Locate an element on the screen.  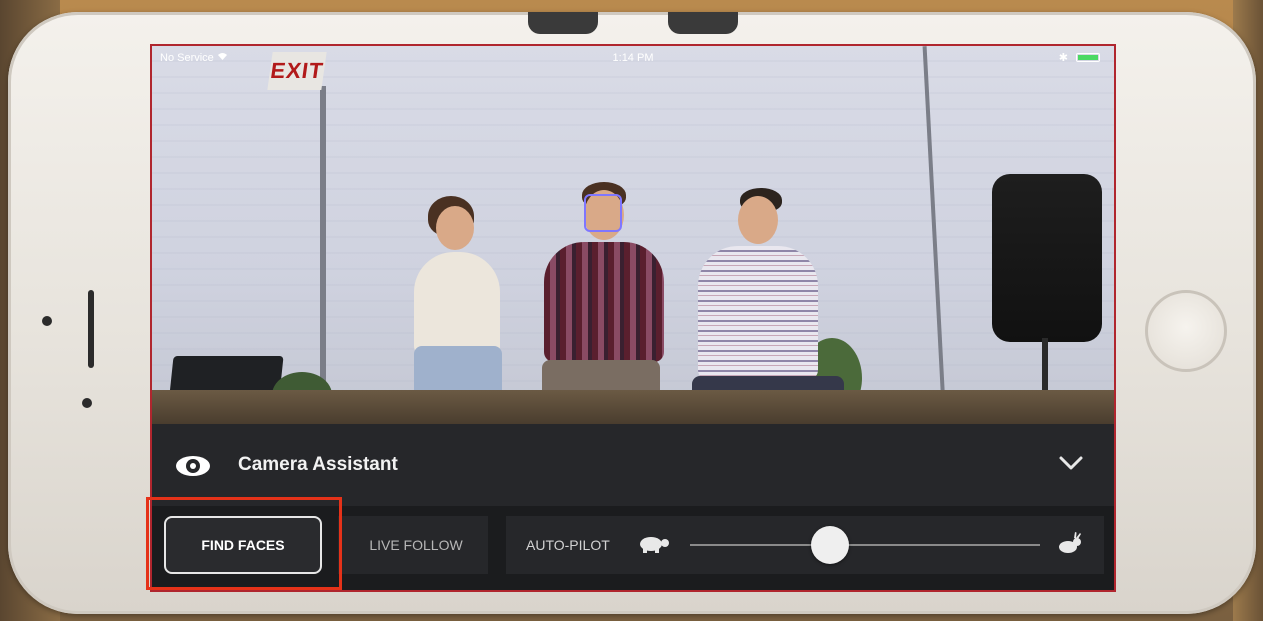
assistant-title: Camera Assistant is located at coordinates (318, 464).